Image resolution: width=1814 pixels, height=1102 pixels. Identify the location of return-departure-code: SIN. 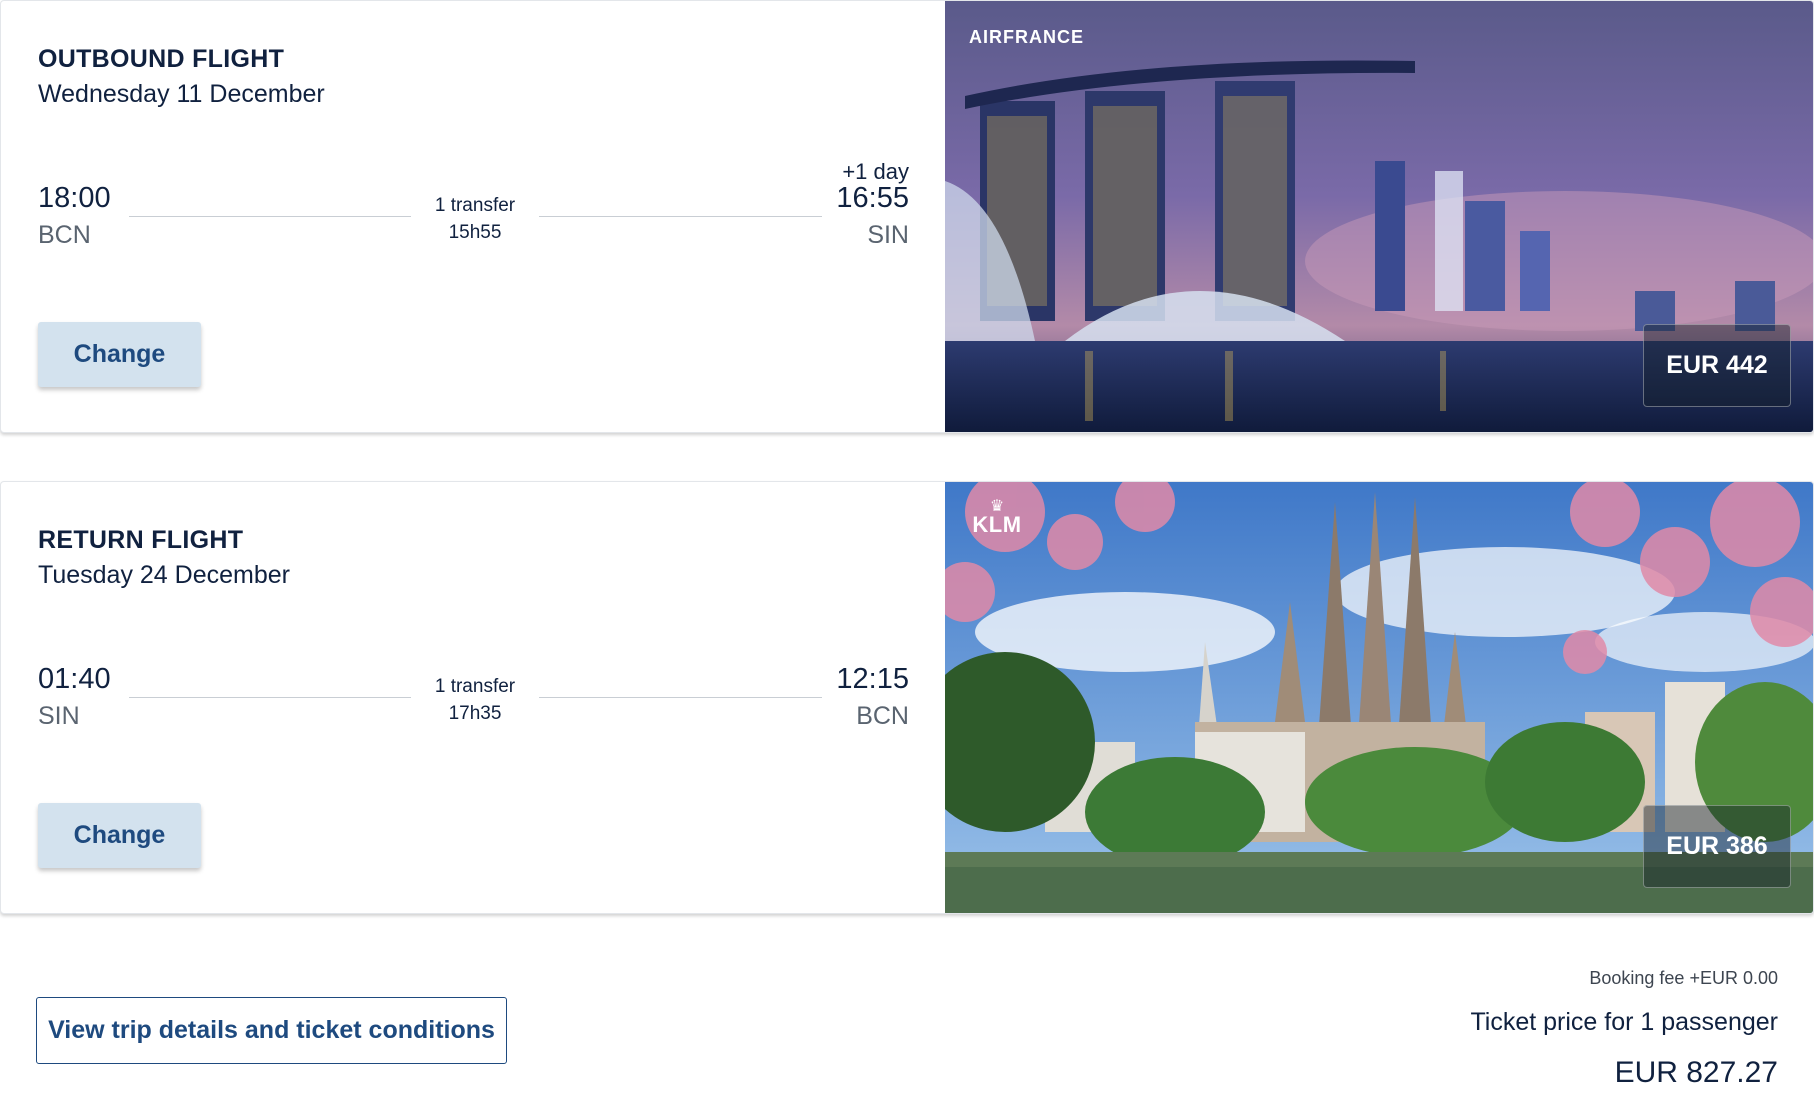
(59, 716).